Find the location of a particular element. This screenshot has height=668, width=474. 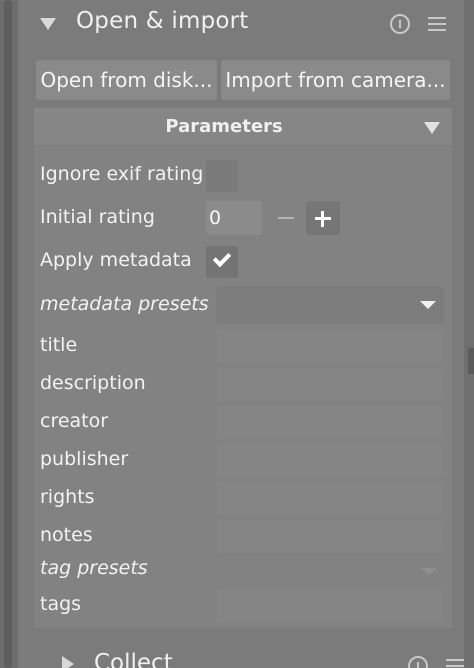

module-header: Open & import is located at coordinates (241, 25).